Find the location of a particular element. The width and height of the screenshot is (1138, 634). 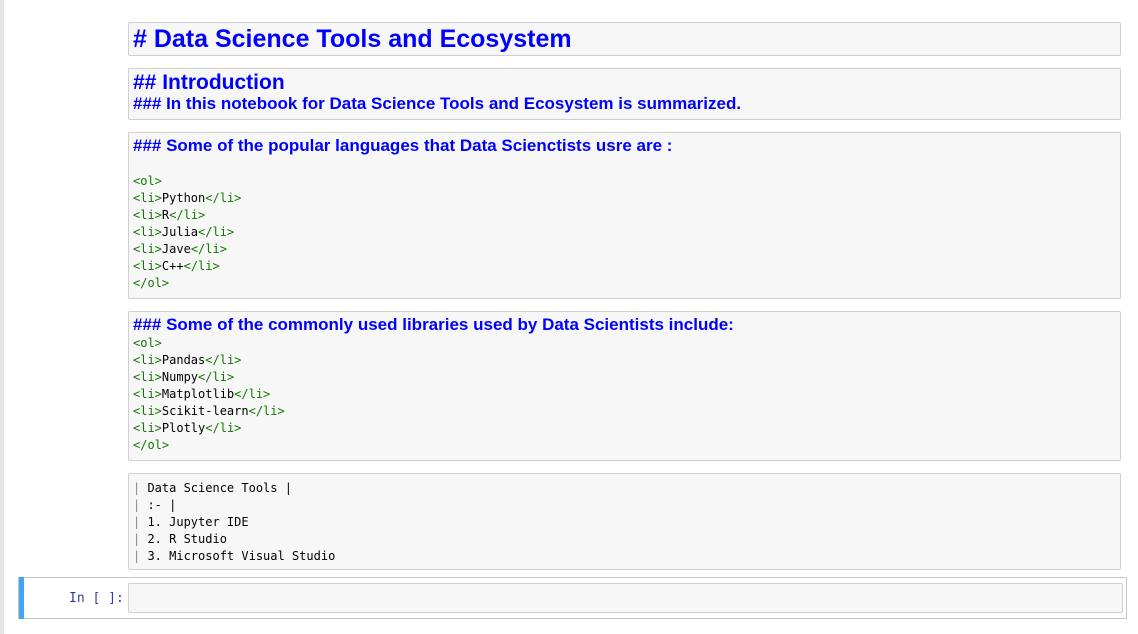

table-line: | 3. Microsoft Visual Studio is located at coordinates (234, 556).